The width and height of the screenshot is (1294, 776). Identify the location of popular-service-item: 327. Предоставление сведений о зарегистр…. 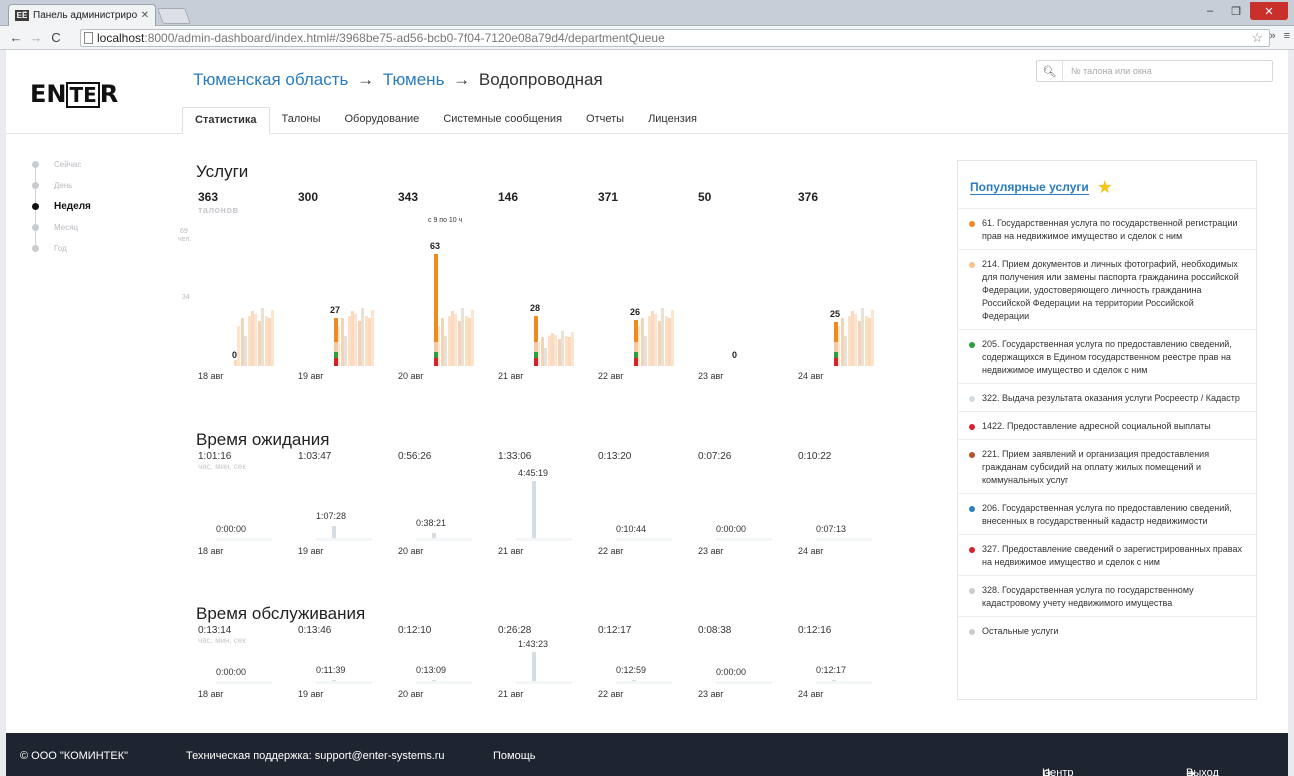
(1107, 554).